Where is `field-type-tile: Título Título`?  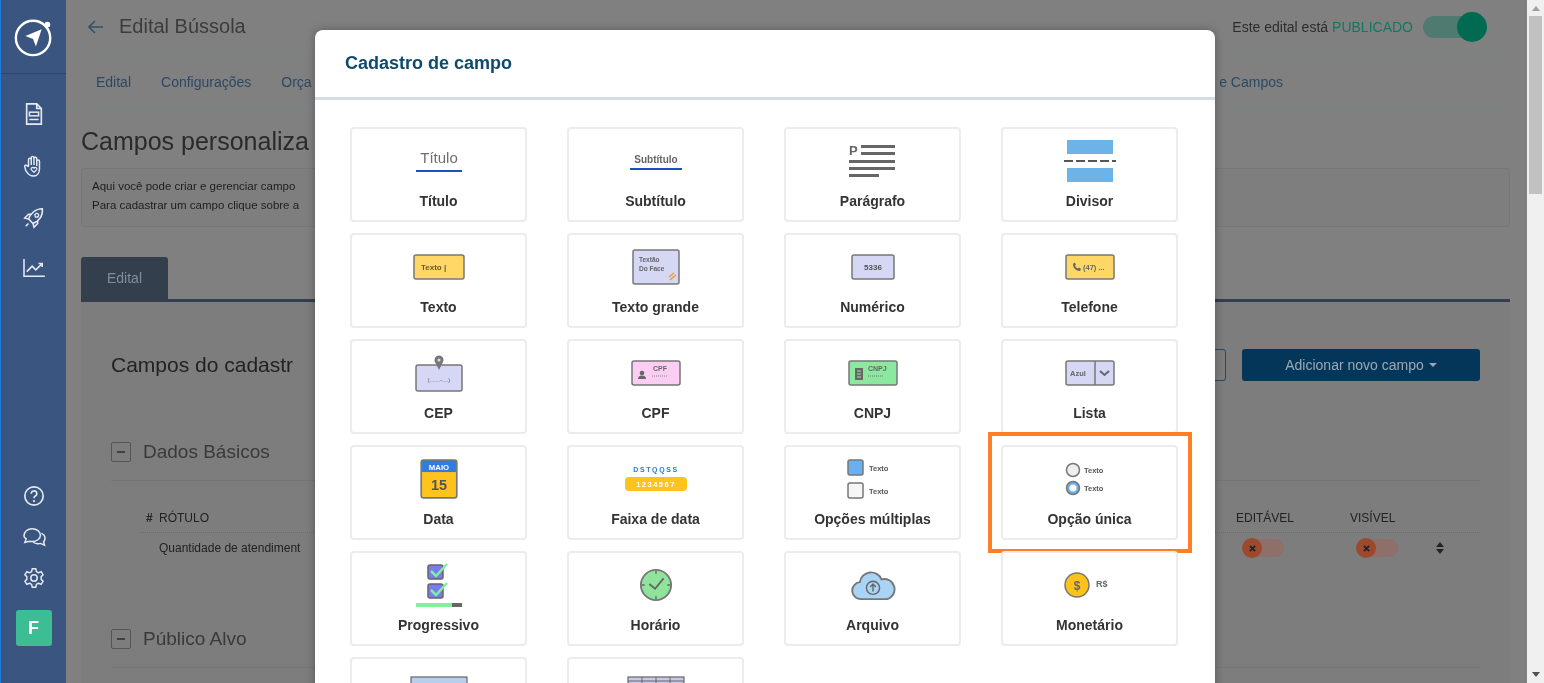
field-type-tile: Título Título is located at coordinates (438, 174).